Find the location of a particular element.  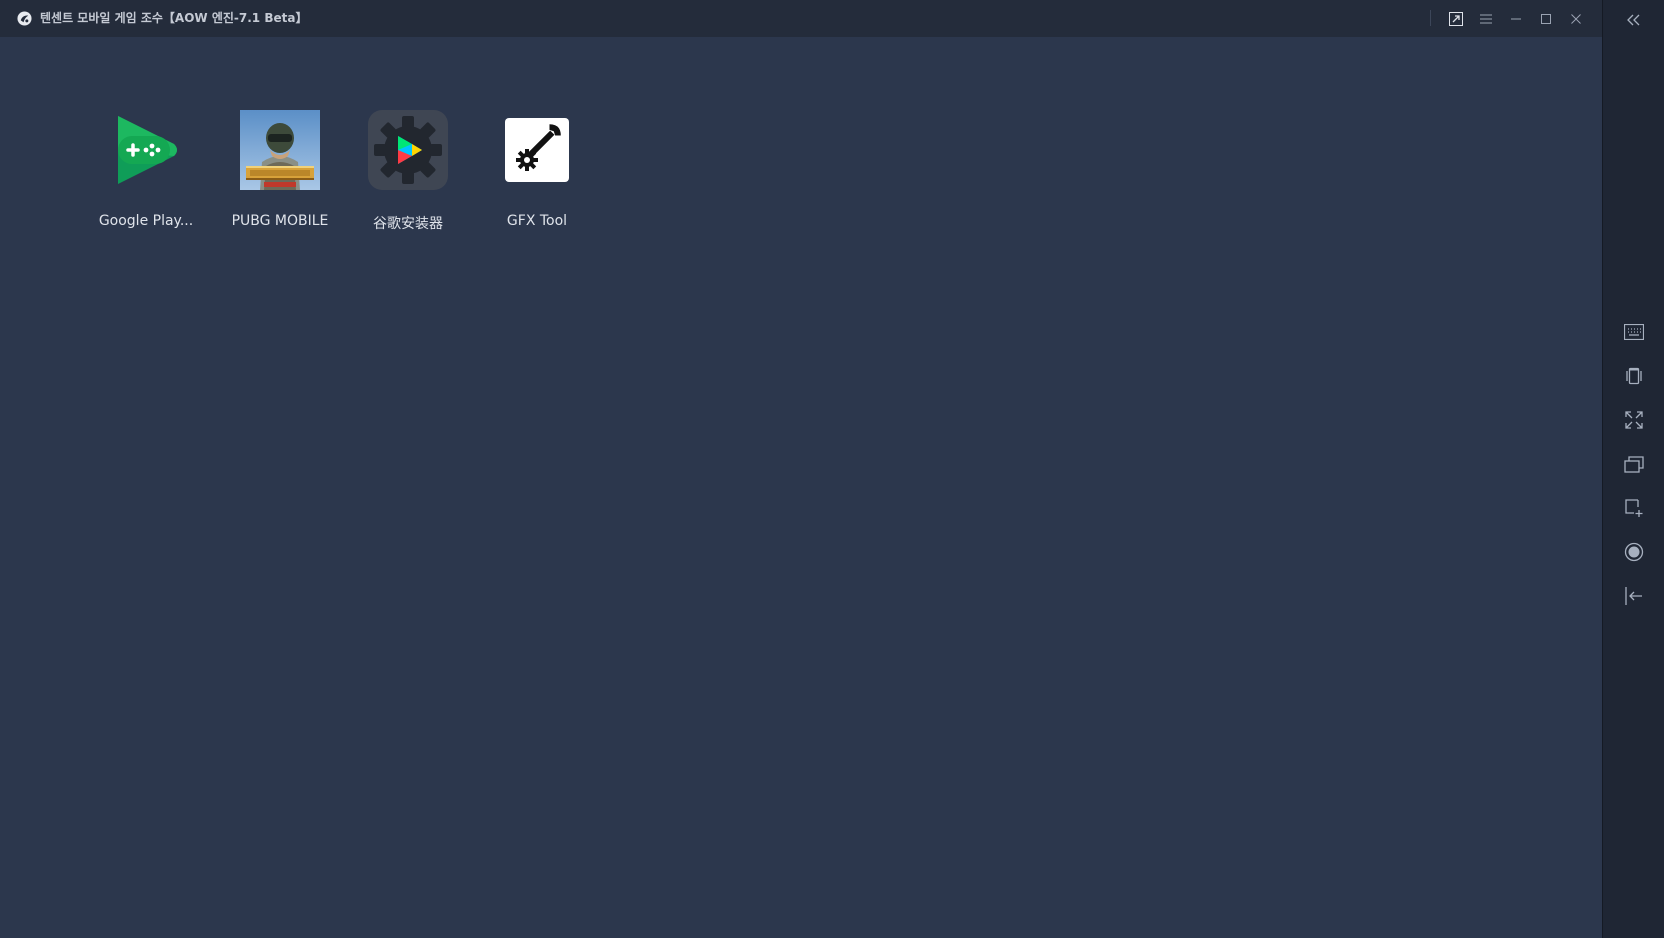

app-label: GFX Tool is located at coordinates (537, 221).